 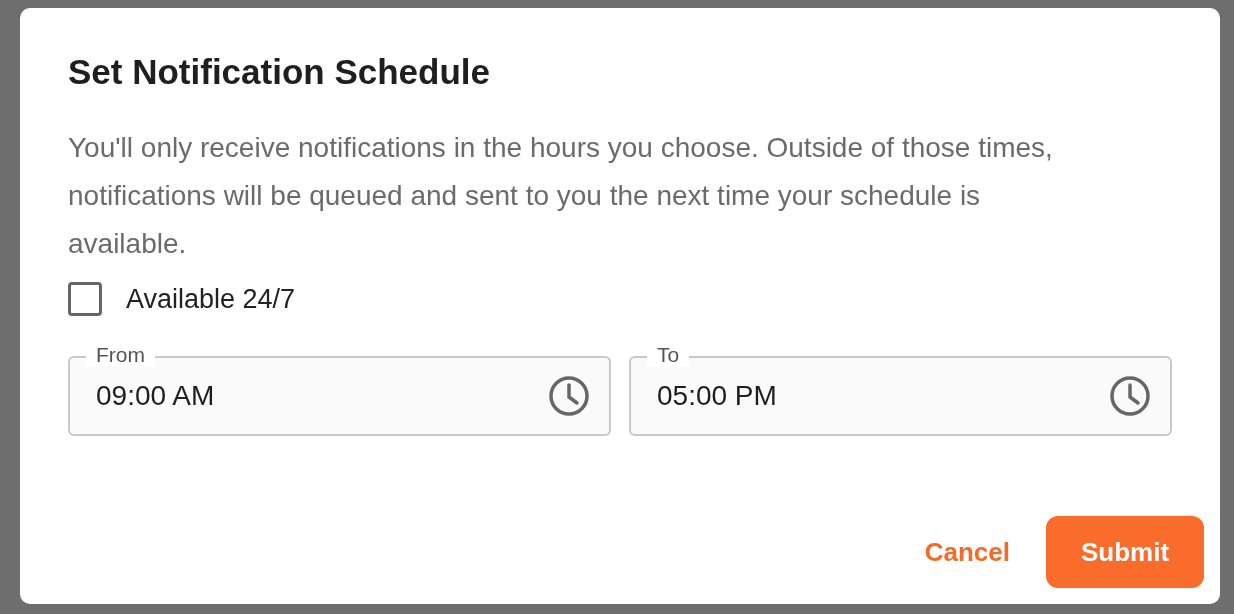 I want to click on dialog-title: Set Notification Schedule, so click(x=279, y=72).